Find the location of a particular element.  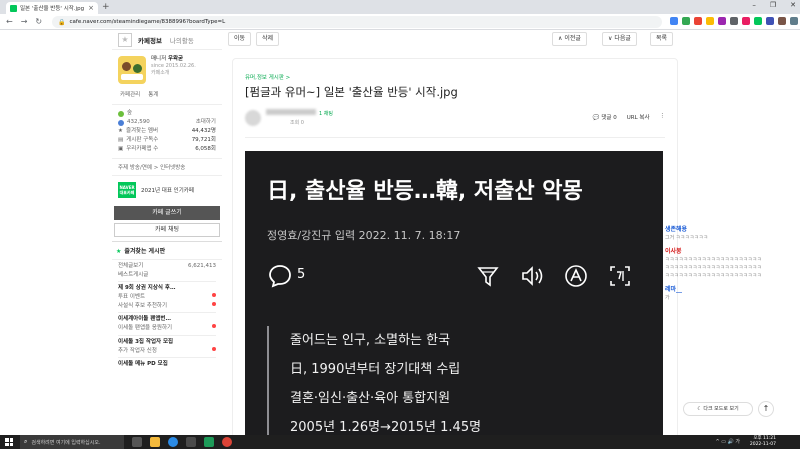

naver-award-badge: NAVER 대표카페 is located at coordinates (127, 190).